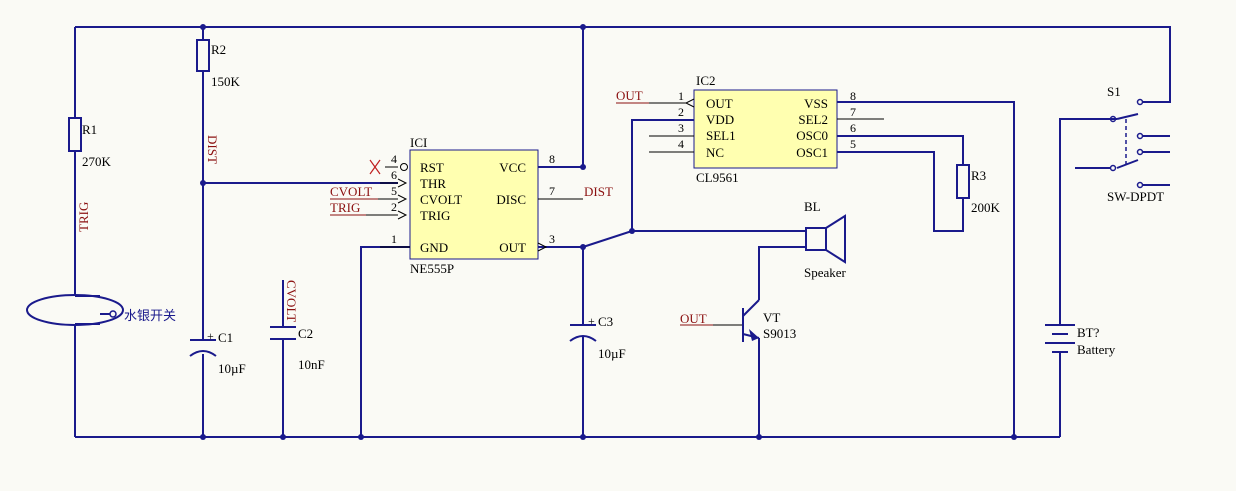 The width and height of the screenshot is (1236, 491). I want to click on ic2-pin-osc0: OSC0, so click(812, 135).